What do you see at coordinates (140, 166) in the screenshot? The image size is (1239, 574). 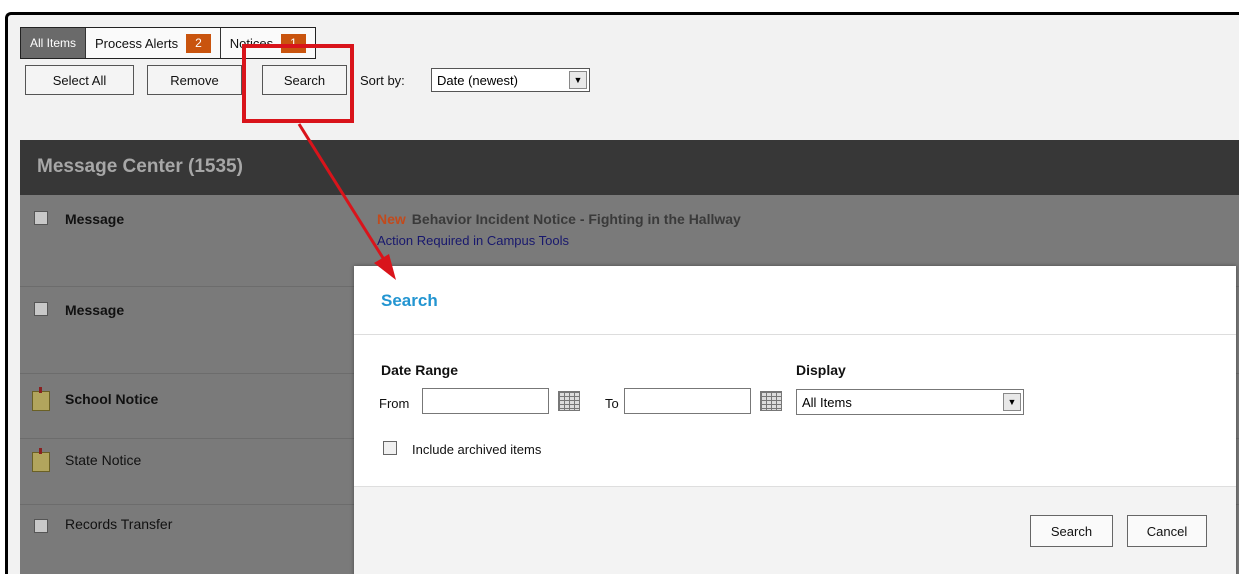 I see `page-title: Message Center (1535)` at bounding box center [140, 166].